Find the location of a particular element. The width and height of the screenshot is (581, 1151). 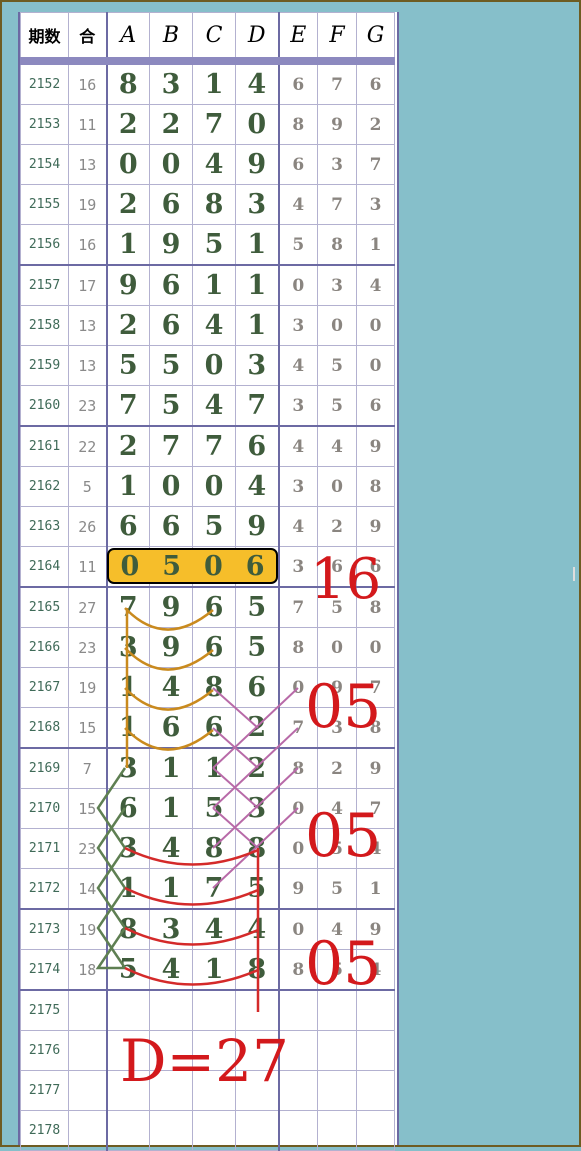

period-cell: 2166 is located at coordinates (44, 647).